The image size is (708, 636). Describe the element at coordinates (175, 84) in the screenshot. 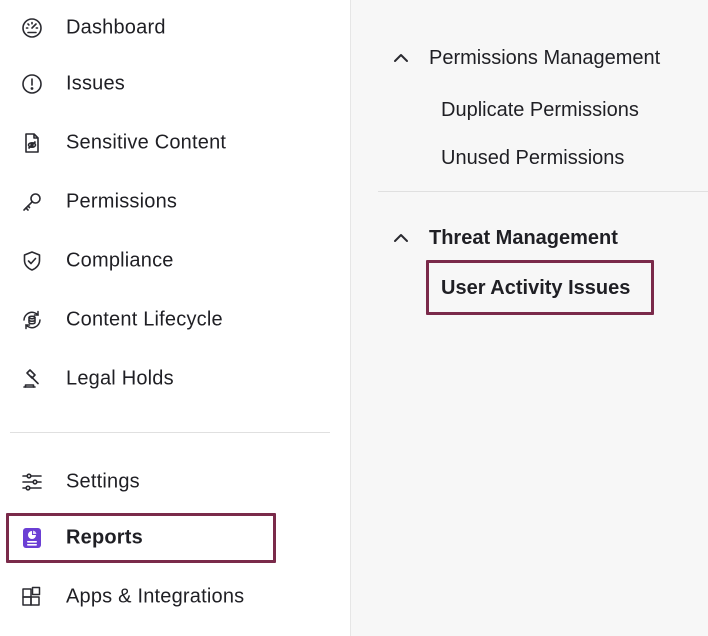

I see `sidebar-item-issues: Issues` at that location.